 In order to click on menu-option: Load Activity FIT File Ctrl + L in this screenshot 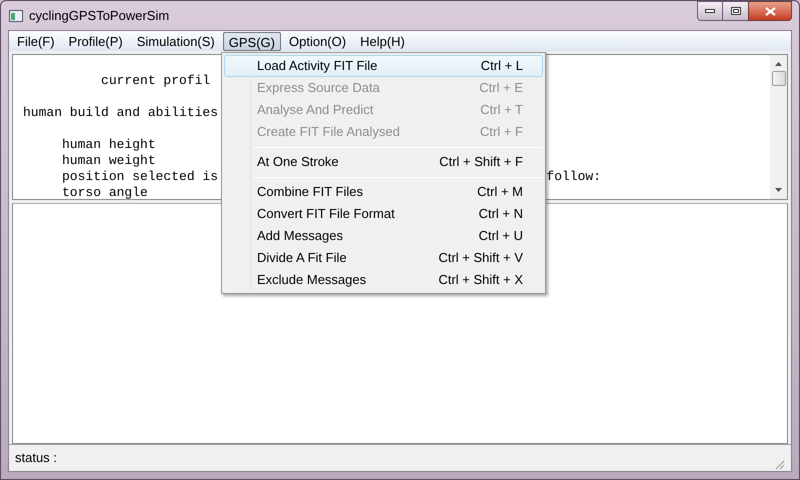, I will do `click(383, 66)`.